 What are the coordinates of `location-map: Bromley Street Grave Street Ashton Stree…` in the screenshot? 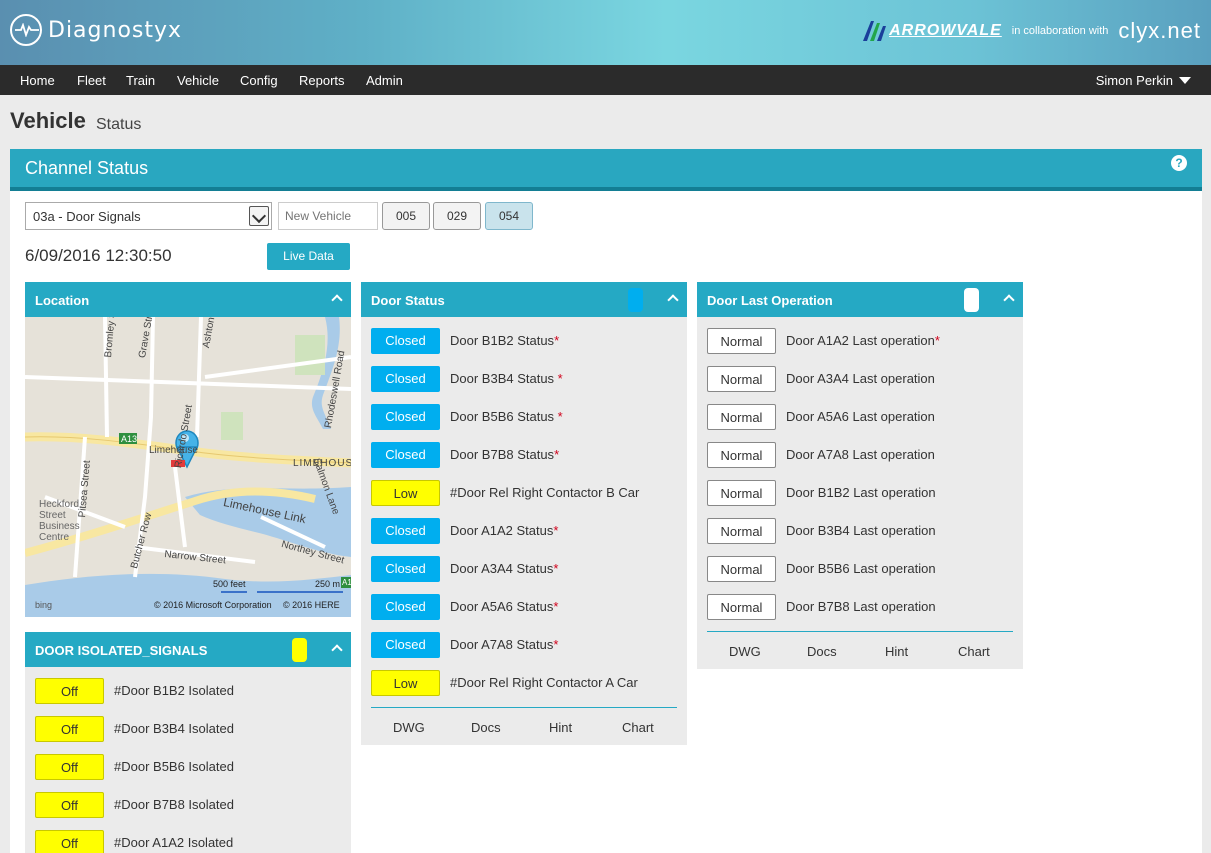 It's located at (188, 467).